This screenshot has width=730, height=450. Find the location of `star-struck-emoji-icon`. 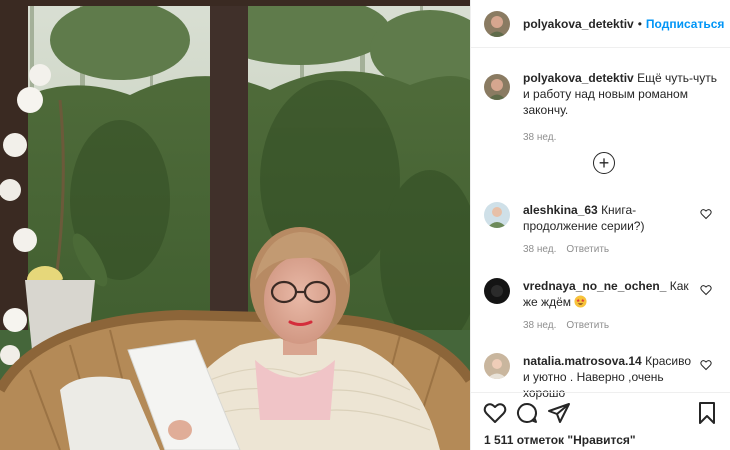

star-struck-emoji-icon is located at coordinates (580, 301).